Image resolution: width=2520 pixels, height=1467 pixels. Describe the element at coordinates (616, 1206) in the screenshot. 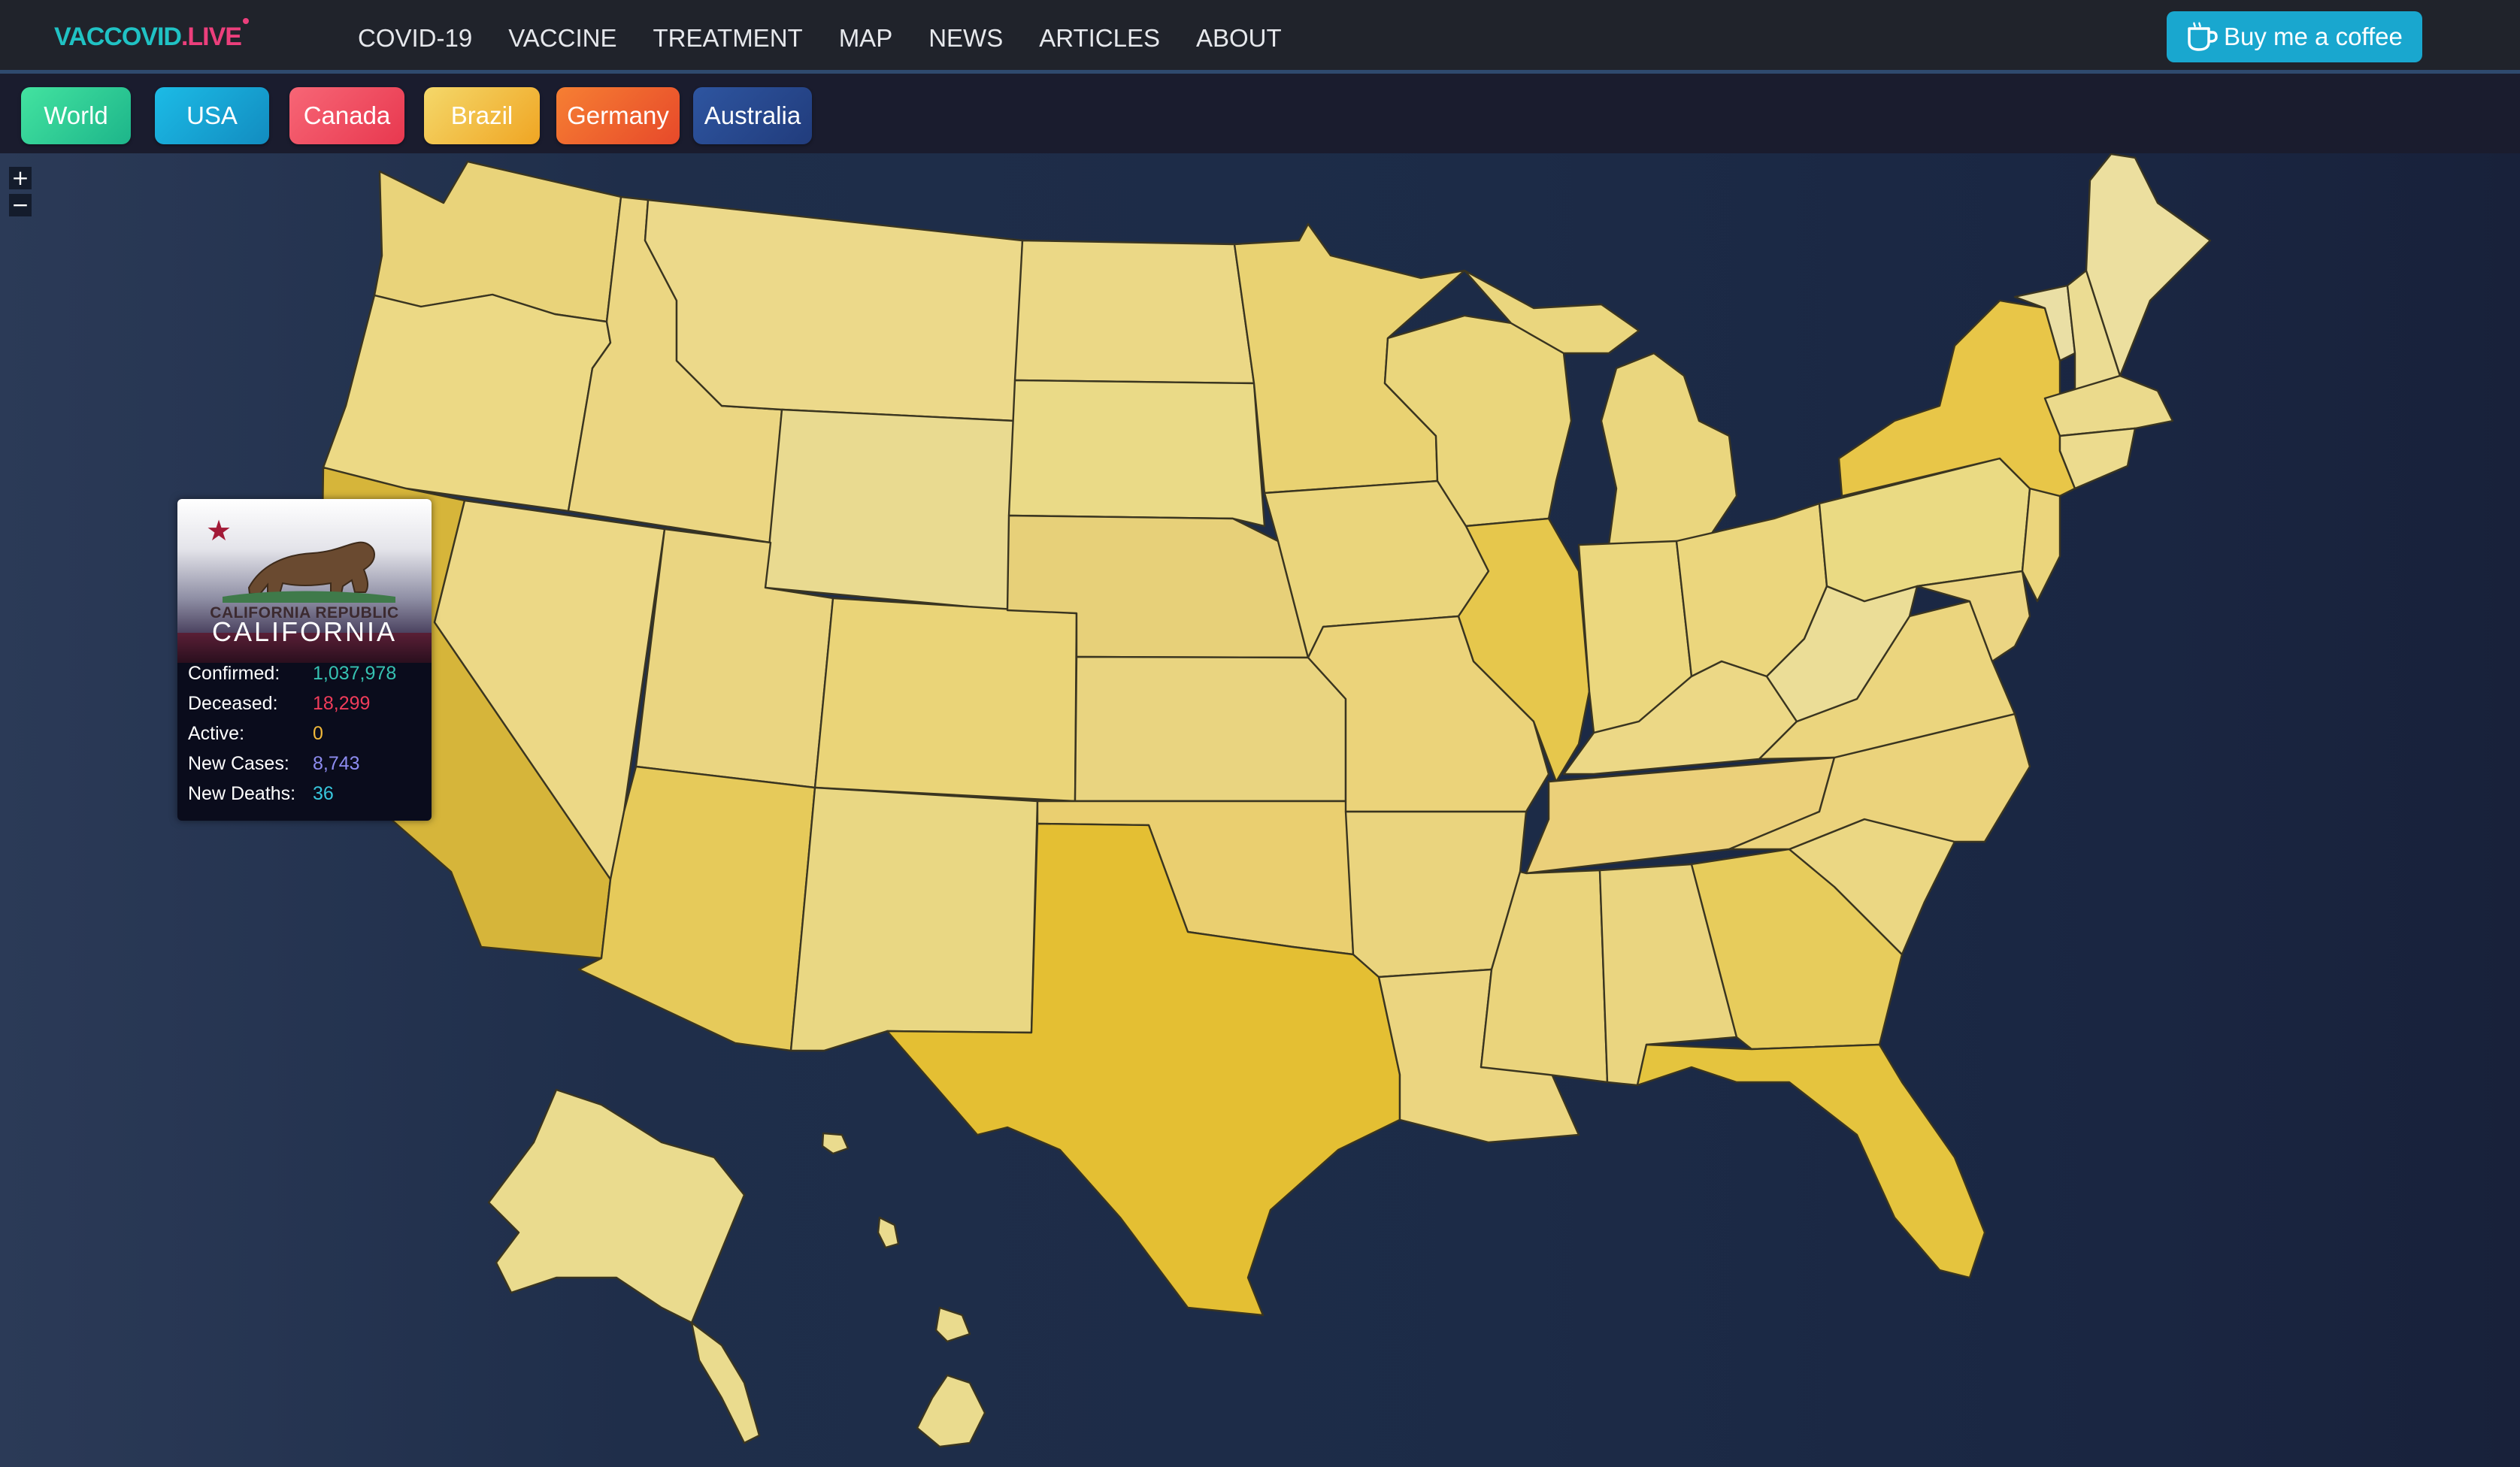

I see `state-alaska` at that location.